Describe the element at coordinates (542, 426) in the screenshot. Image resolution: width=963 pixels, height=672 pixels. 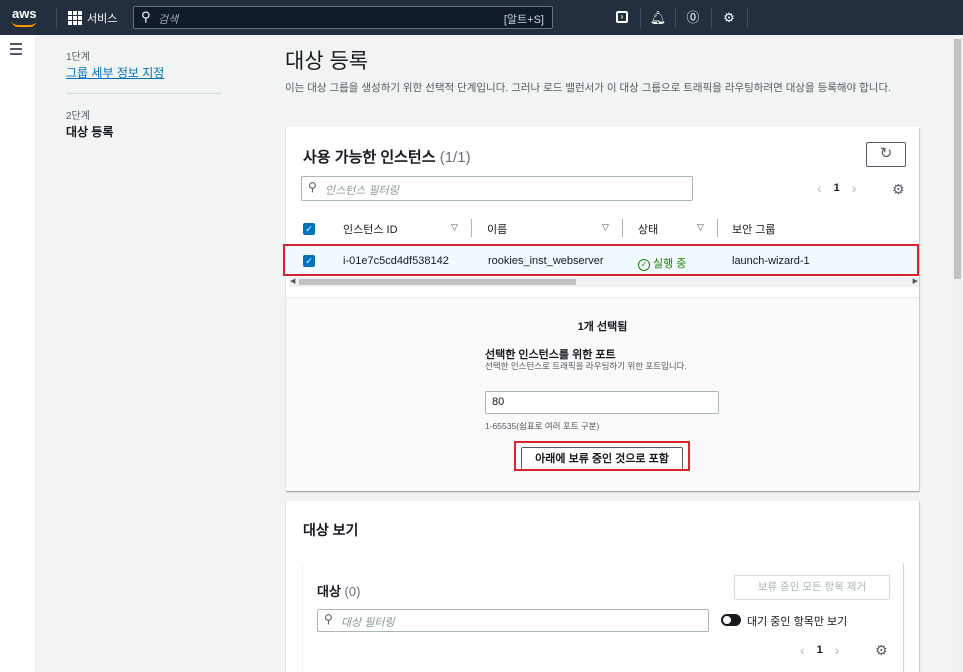
I see `port-hint: 1-65535(쉼표로 여러 포트 구분)` at that location.